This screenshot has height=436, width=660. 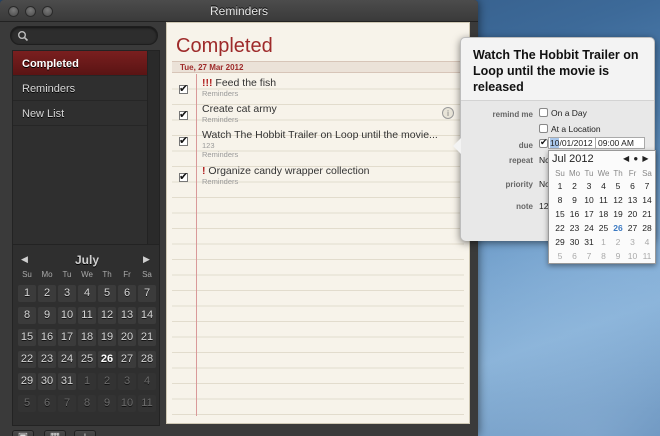 I want to click on calendar-day: 16, so click(x=47, y=337).